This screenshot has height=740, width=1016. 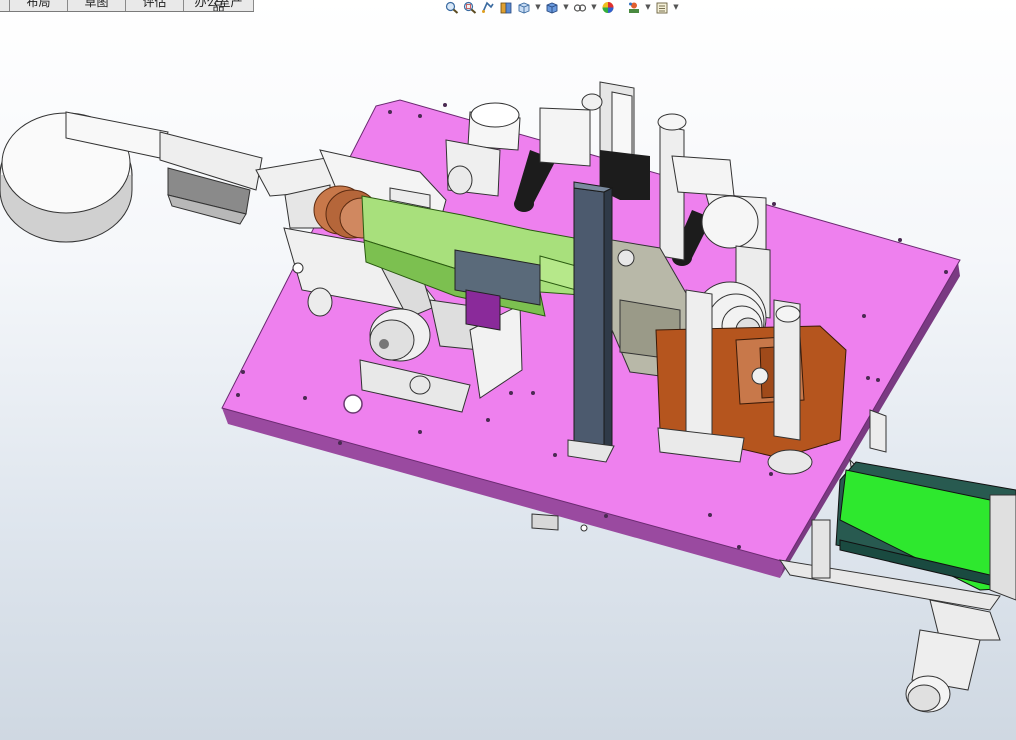 What do you see at coordinates (488, 7) in the screenshot?
I see `previous-view-icon` at bounding box center [488, 7].